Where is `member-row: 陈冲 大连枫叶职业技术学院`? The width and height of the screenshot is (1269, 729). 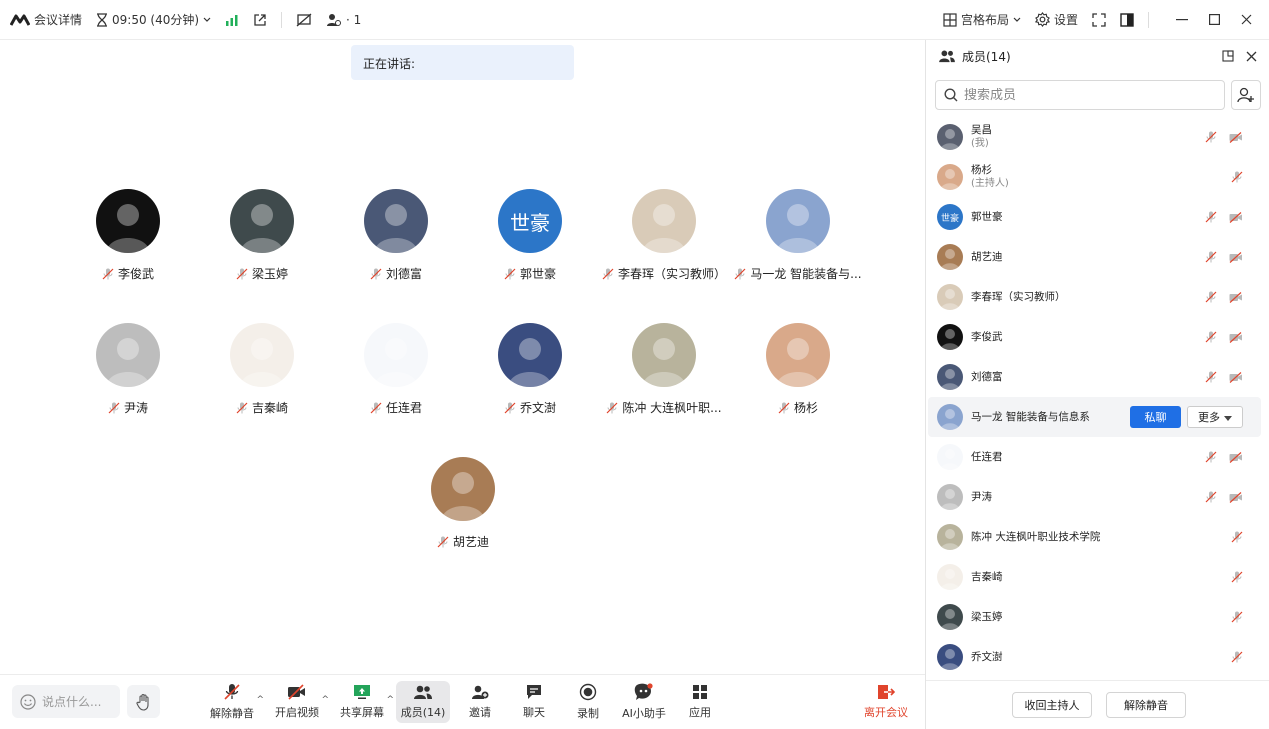
member-row: 陈冲 大连枫叶职业技术学院 is located at coordinates (1097, 537).